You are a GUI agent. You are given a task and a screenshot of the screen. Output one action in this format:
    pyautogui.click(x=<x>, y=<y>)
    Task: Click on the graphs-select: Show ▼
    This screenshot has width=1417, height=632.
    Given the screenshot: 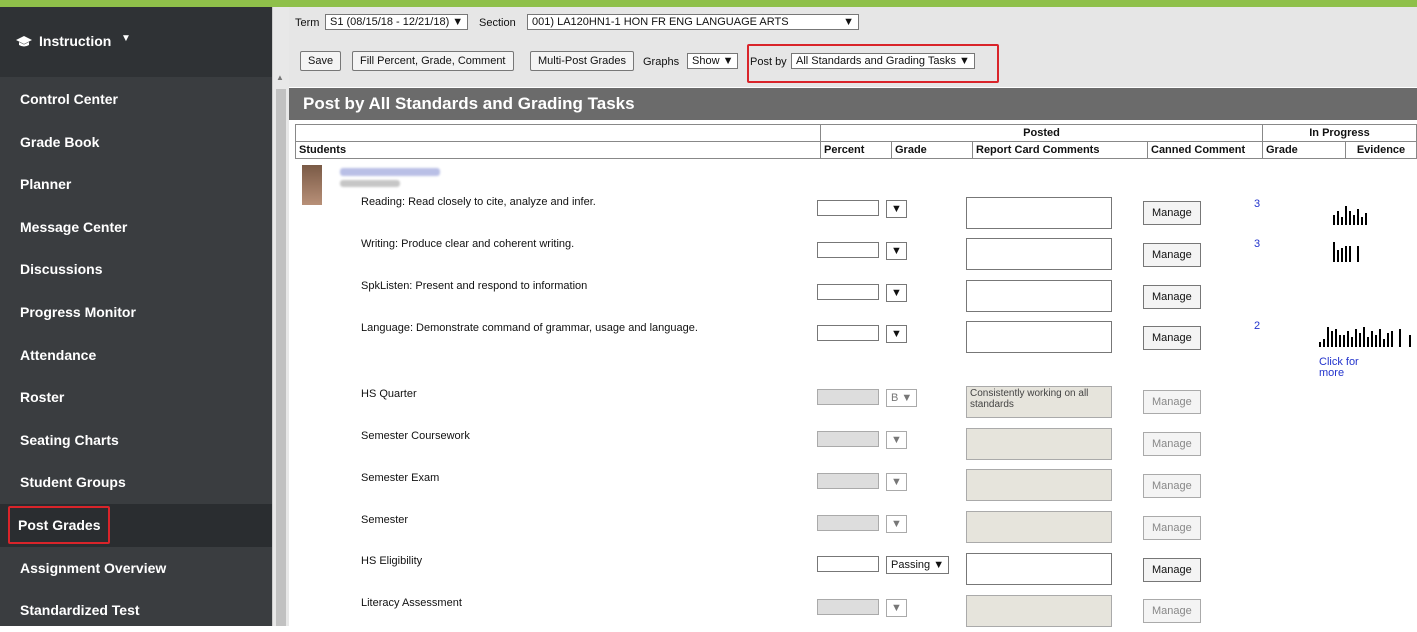 What is the action you would take?
    pyautogui.click(x=713, y=61)
    